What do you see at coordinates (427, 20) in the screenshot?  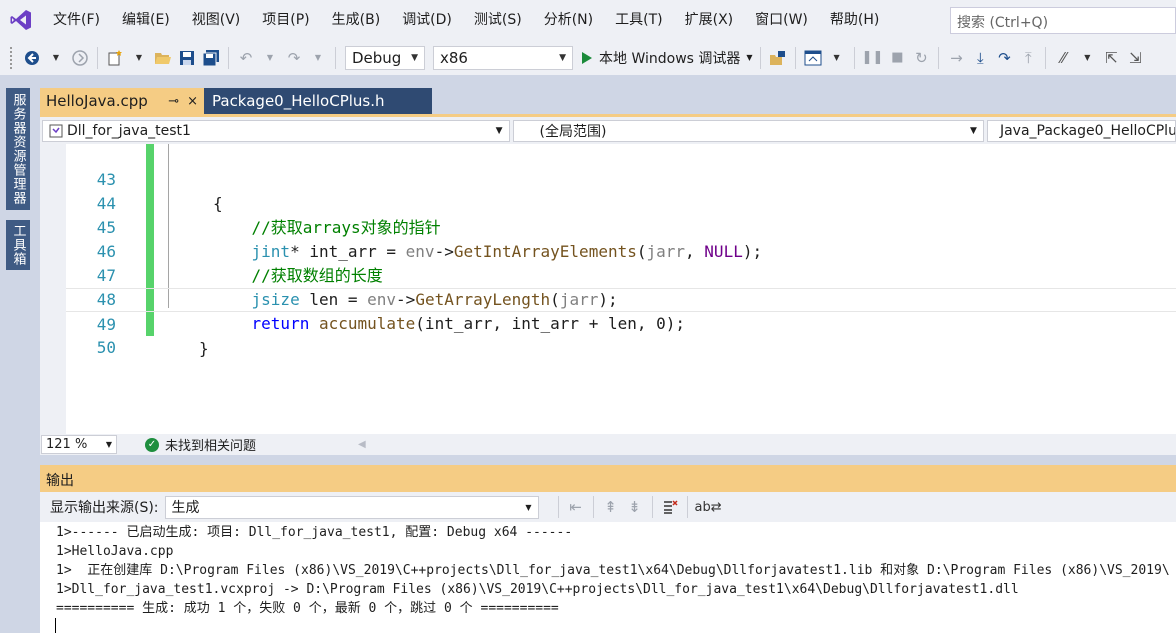 I see `menu-debug: 调试(D)` at bounding box center [427, 20].